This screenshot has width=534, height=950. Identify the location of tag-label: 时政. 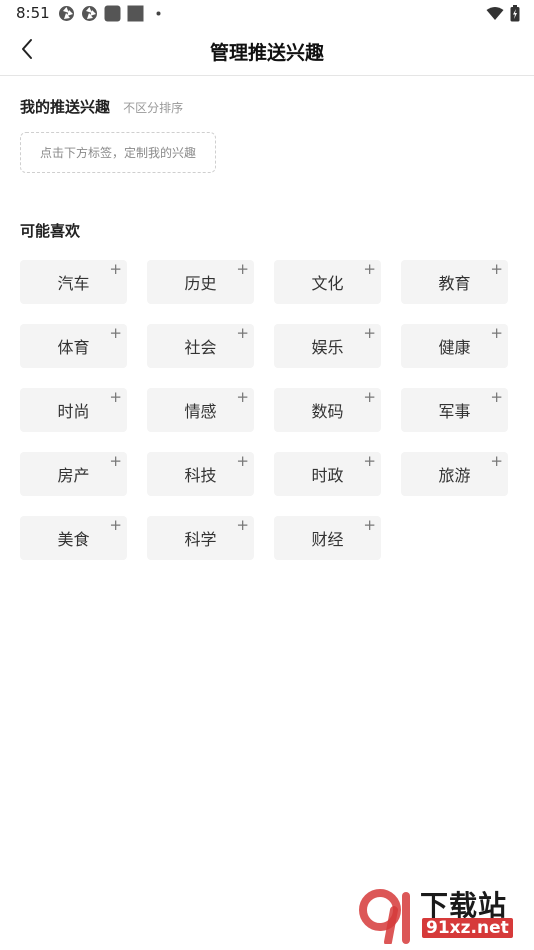
(327, 475).